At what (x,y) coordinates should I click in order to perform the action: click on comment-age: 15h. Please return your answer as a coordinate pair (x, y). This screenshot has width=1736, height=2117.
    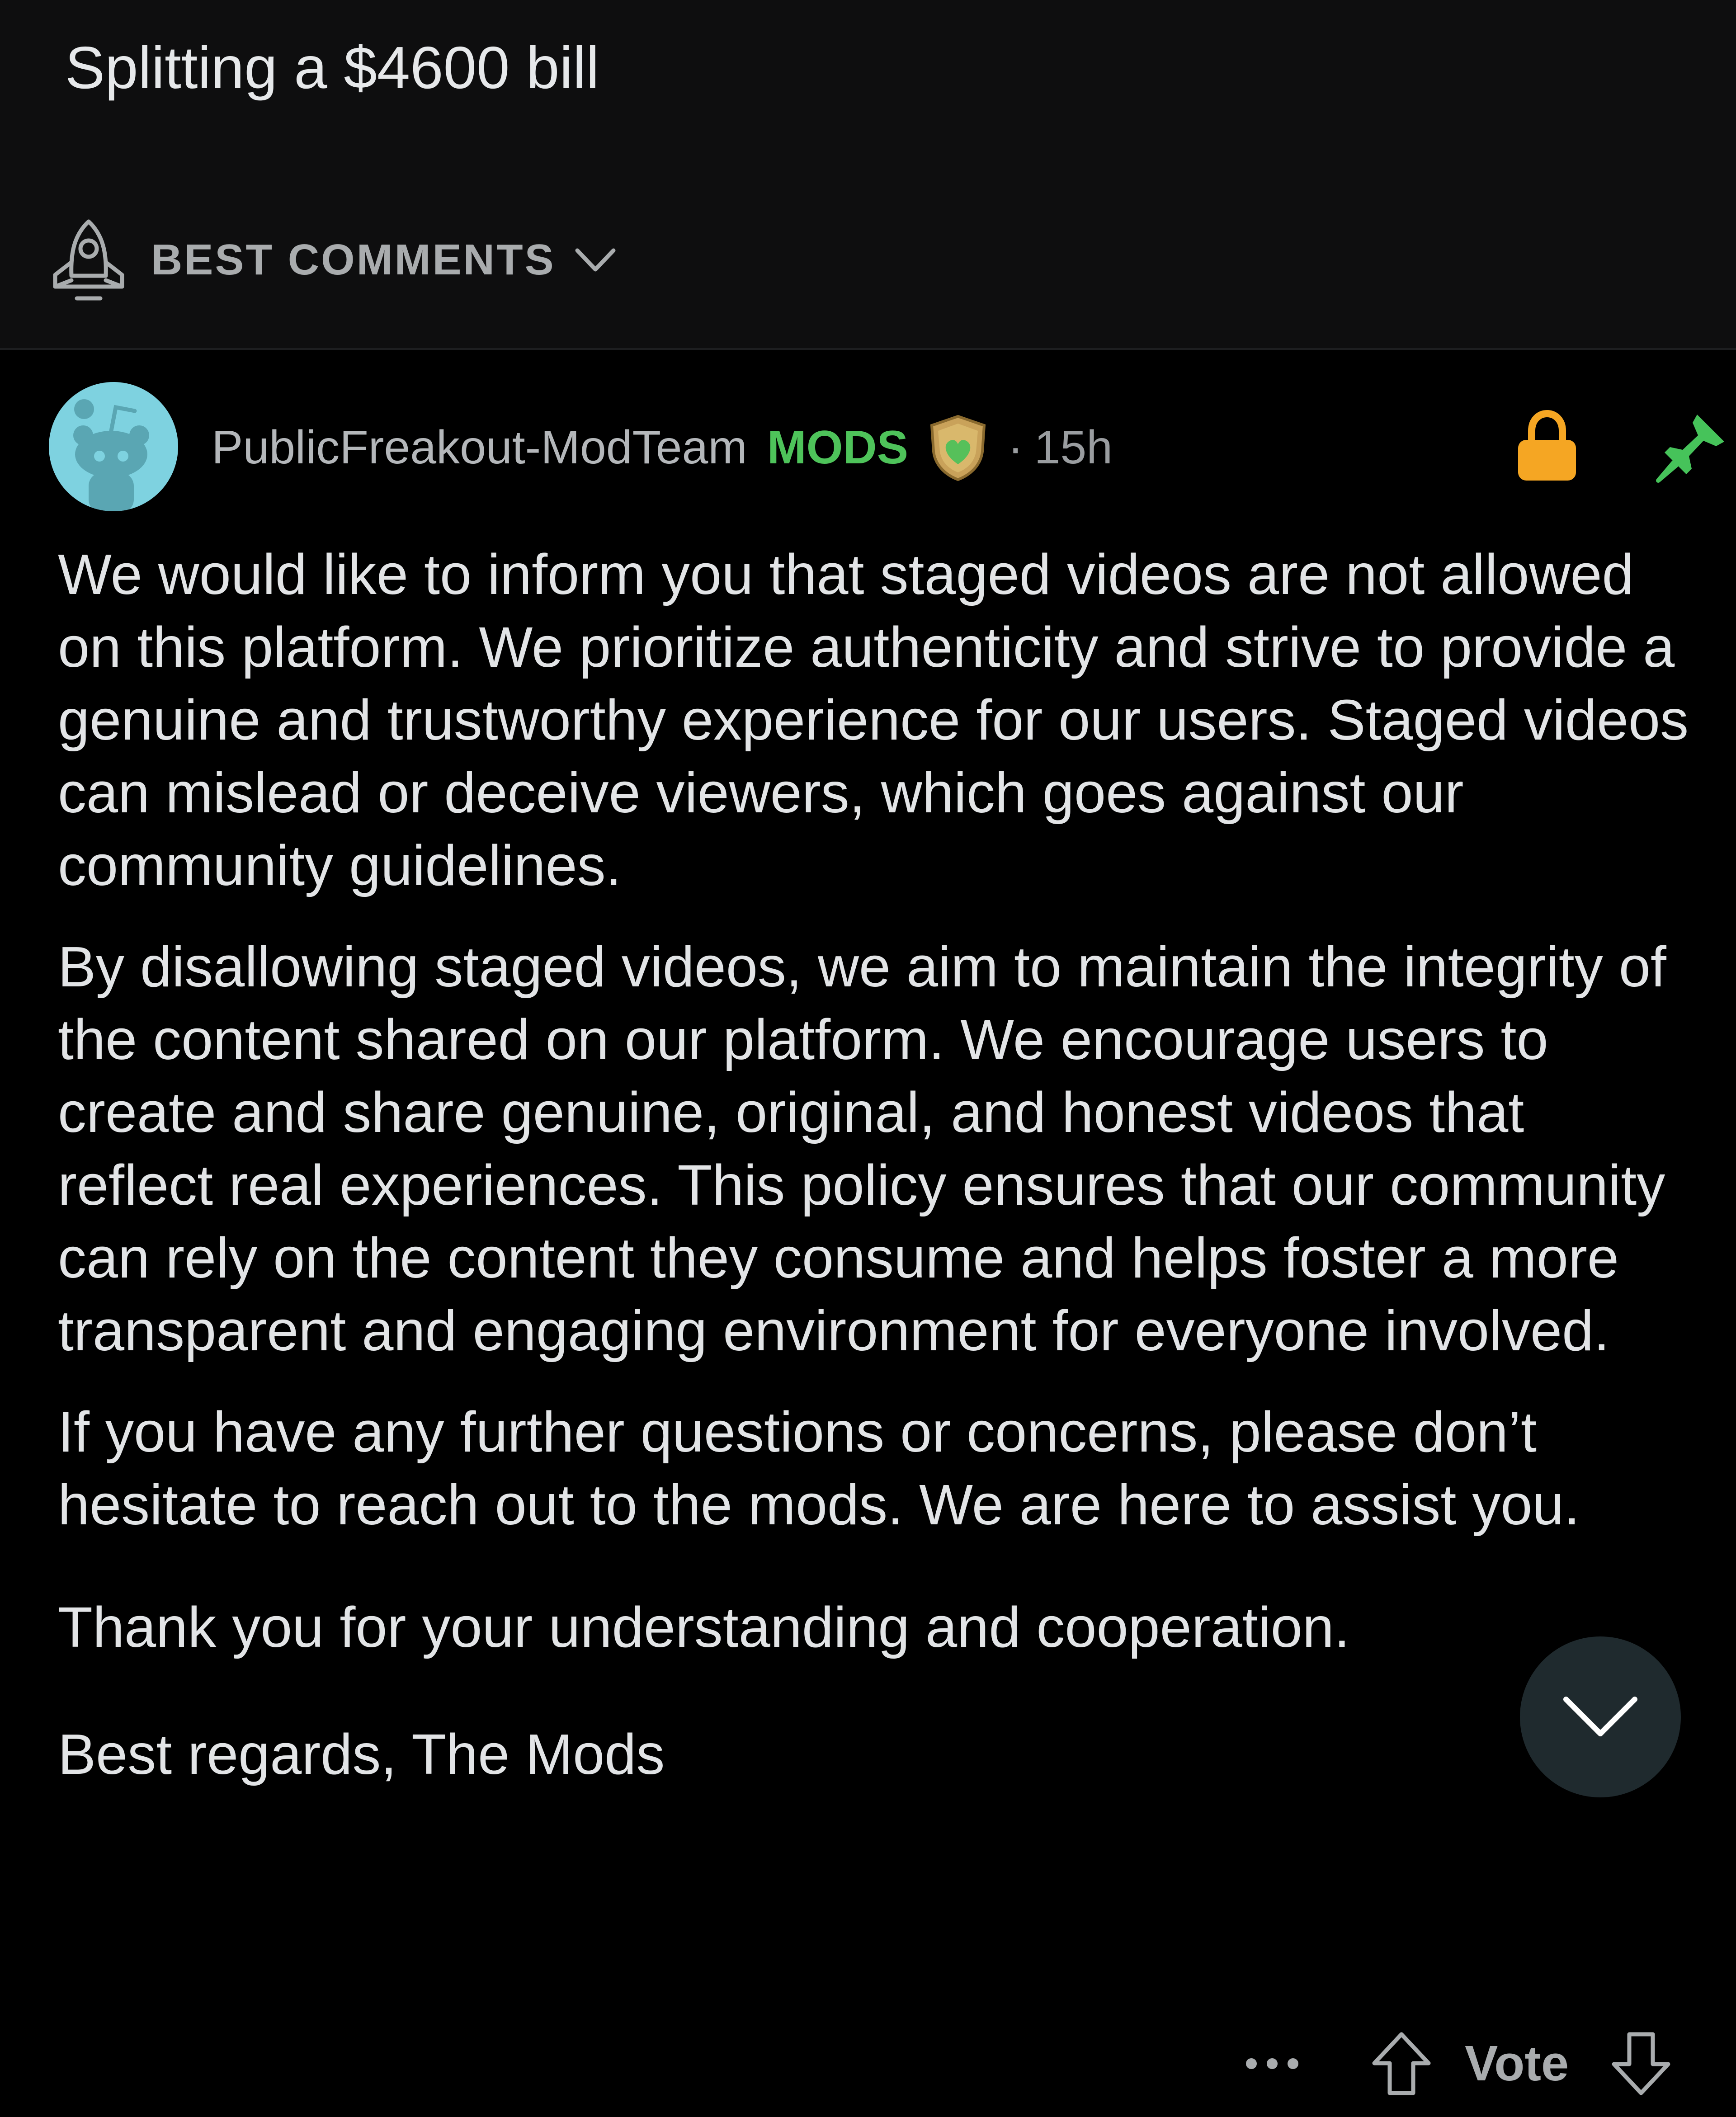
    Looking at the image, I should click on (1074, 447).